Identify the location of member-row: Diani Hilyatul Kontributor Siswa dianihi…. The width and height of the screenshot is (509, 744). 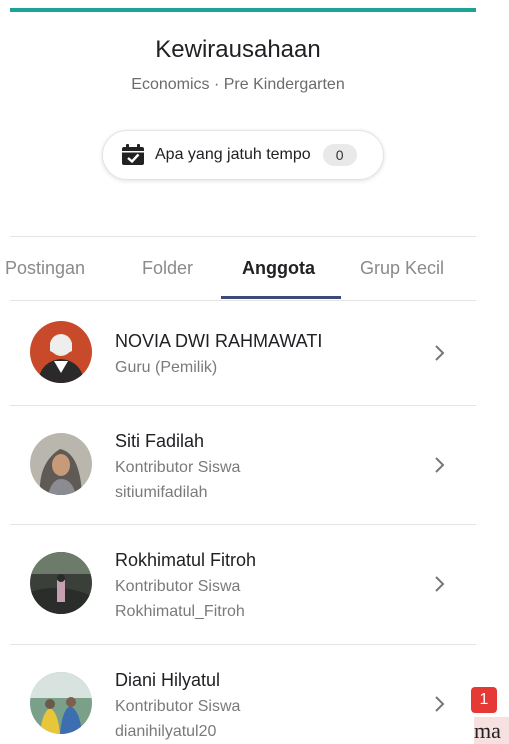
(243, 694).